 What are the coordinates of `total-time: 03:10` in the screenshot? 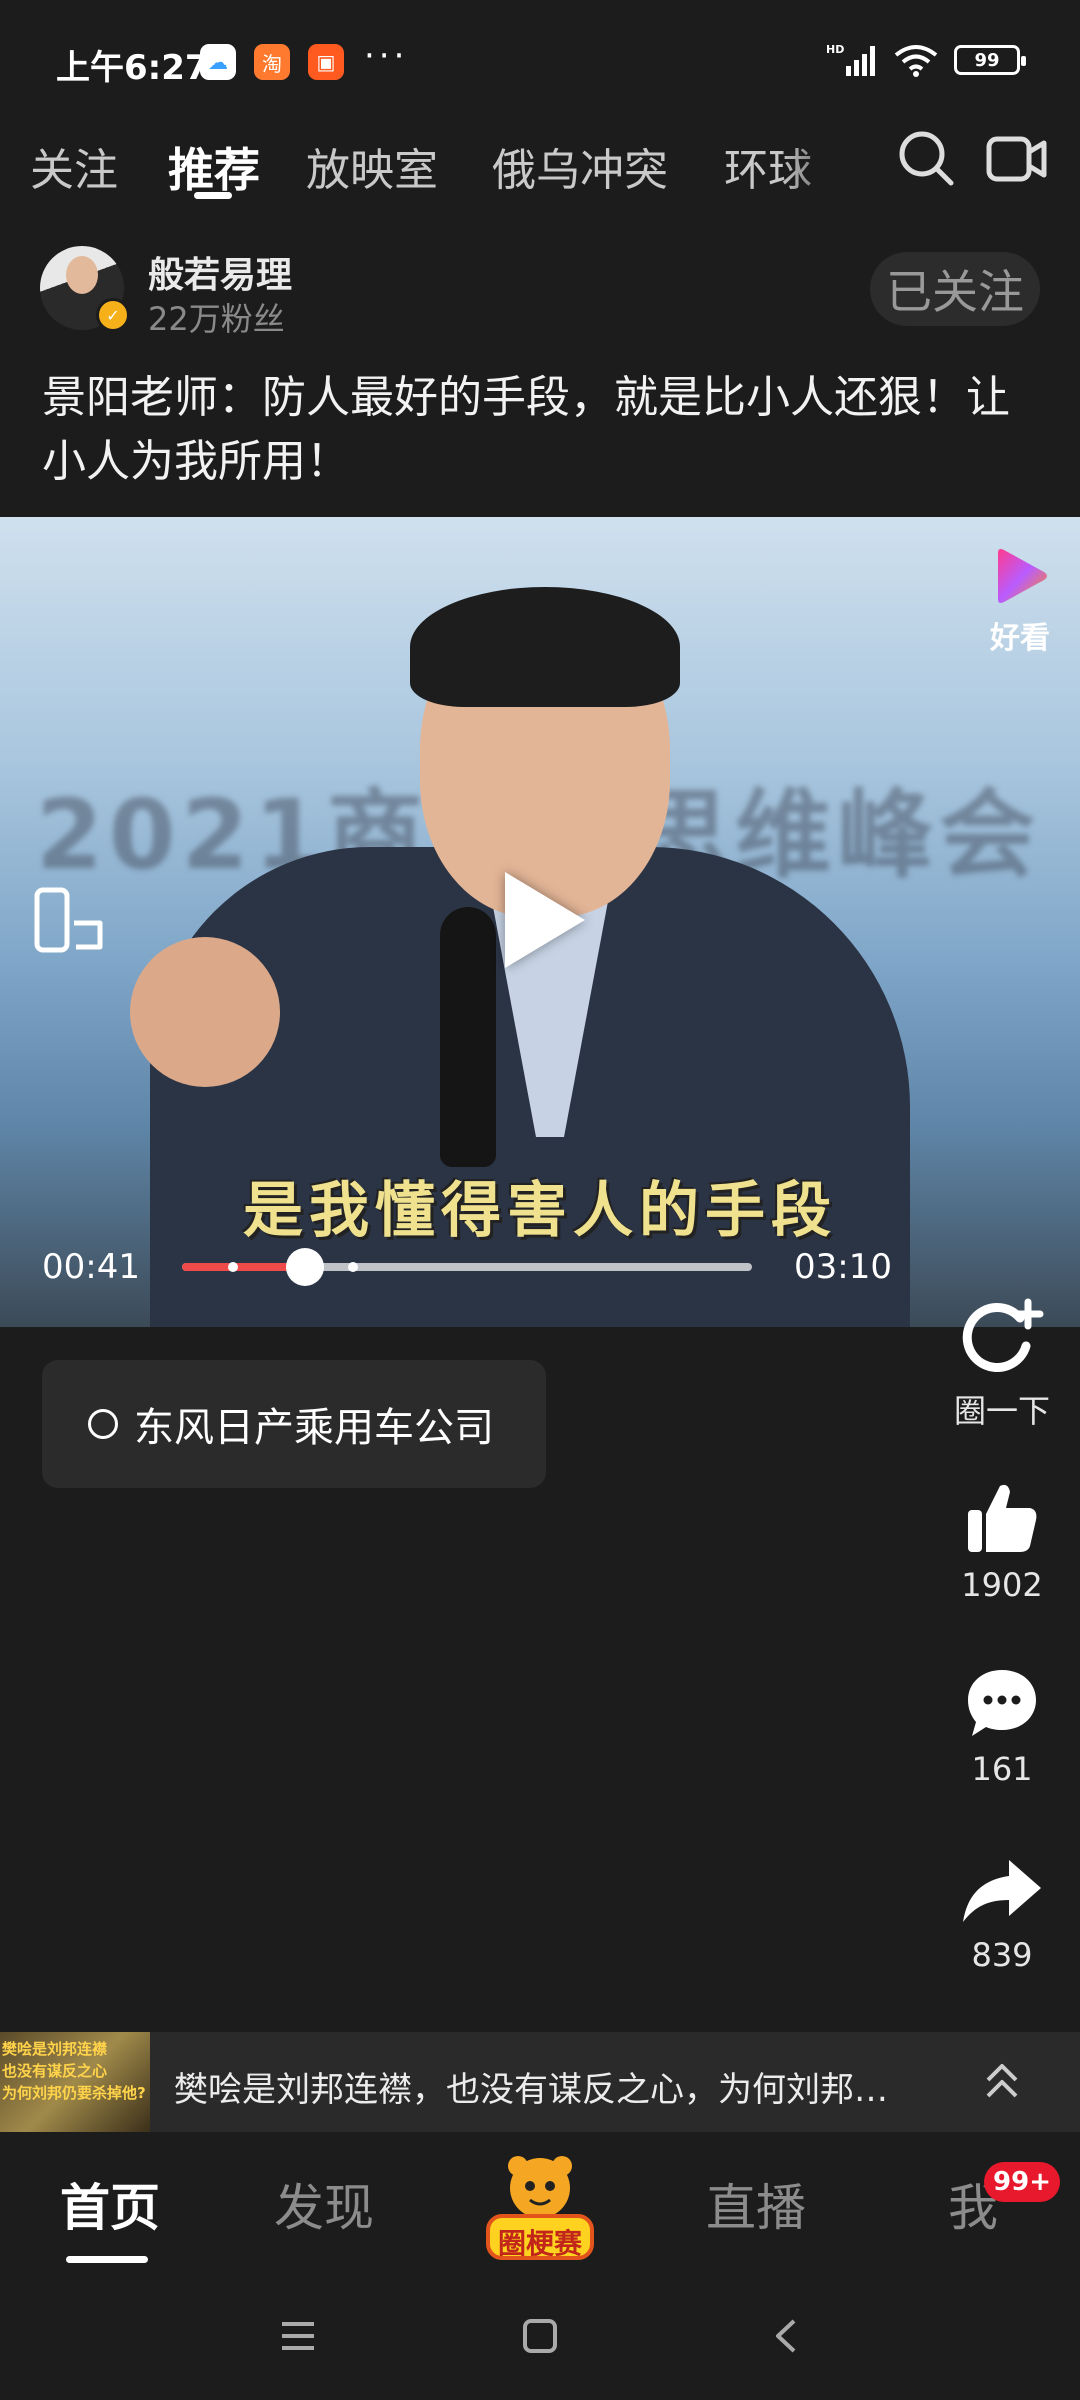 It's located at (843, 1267).